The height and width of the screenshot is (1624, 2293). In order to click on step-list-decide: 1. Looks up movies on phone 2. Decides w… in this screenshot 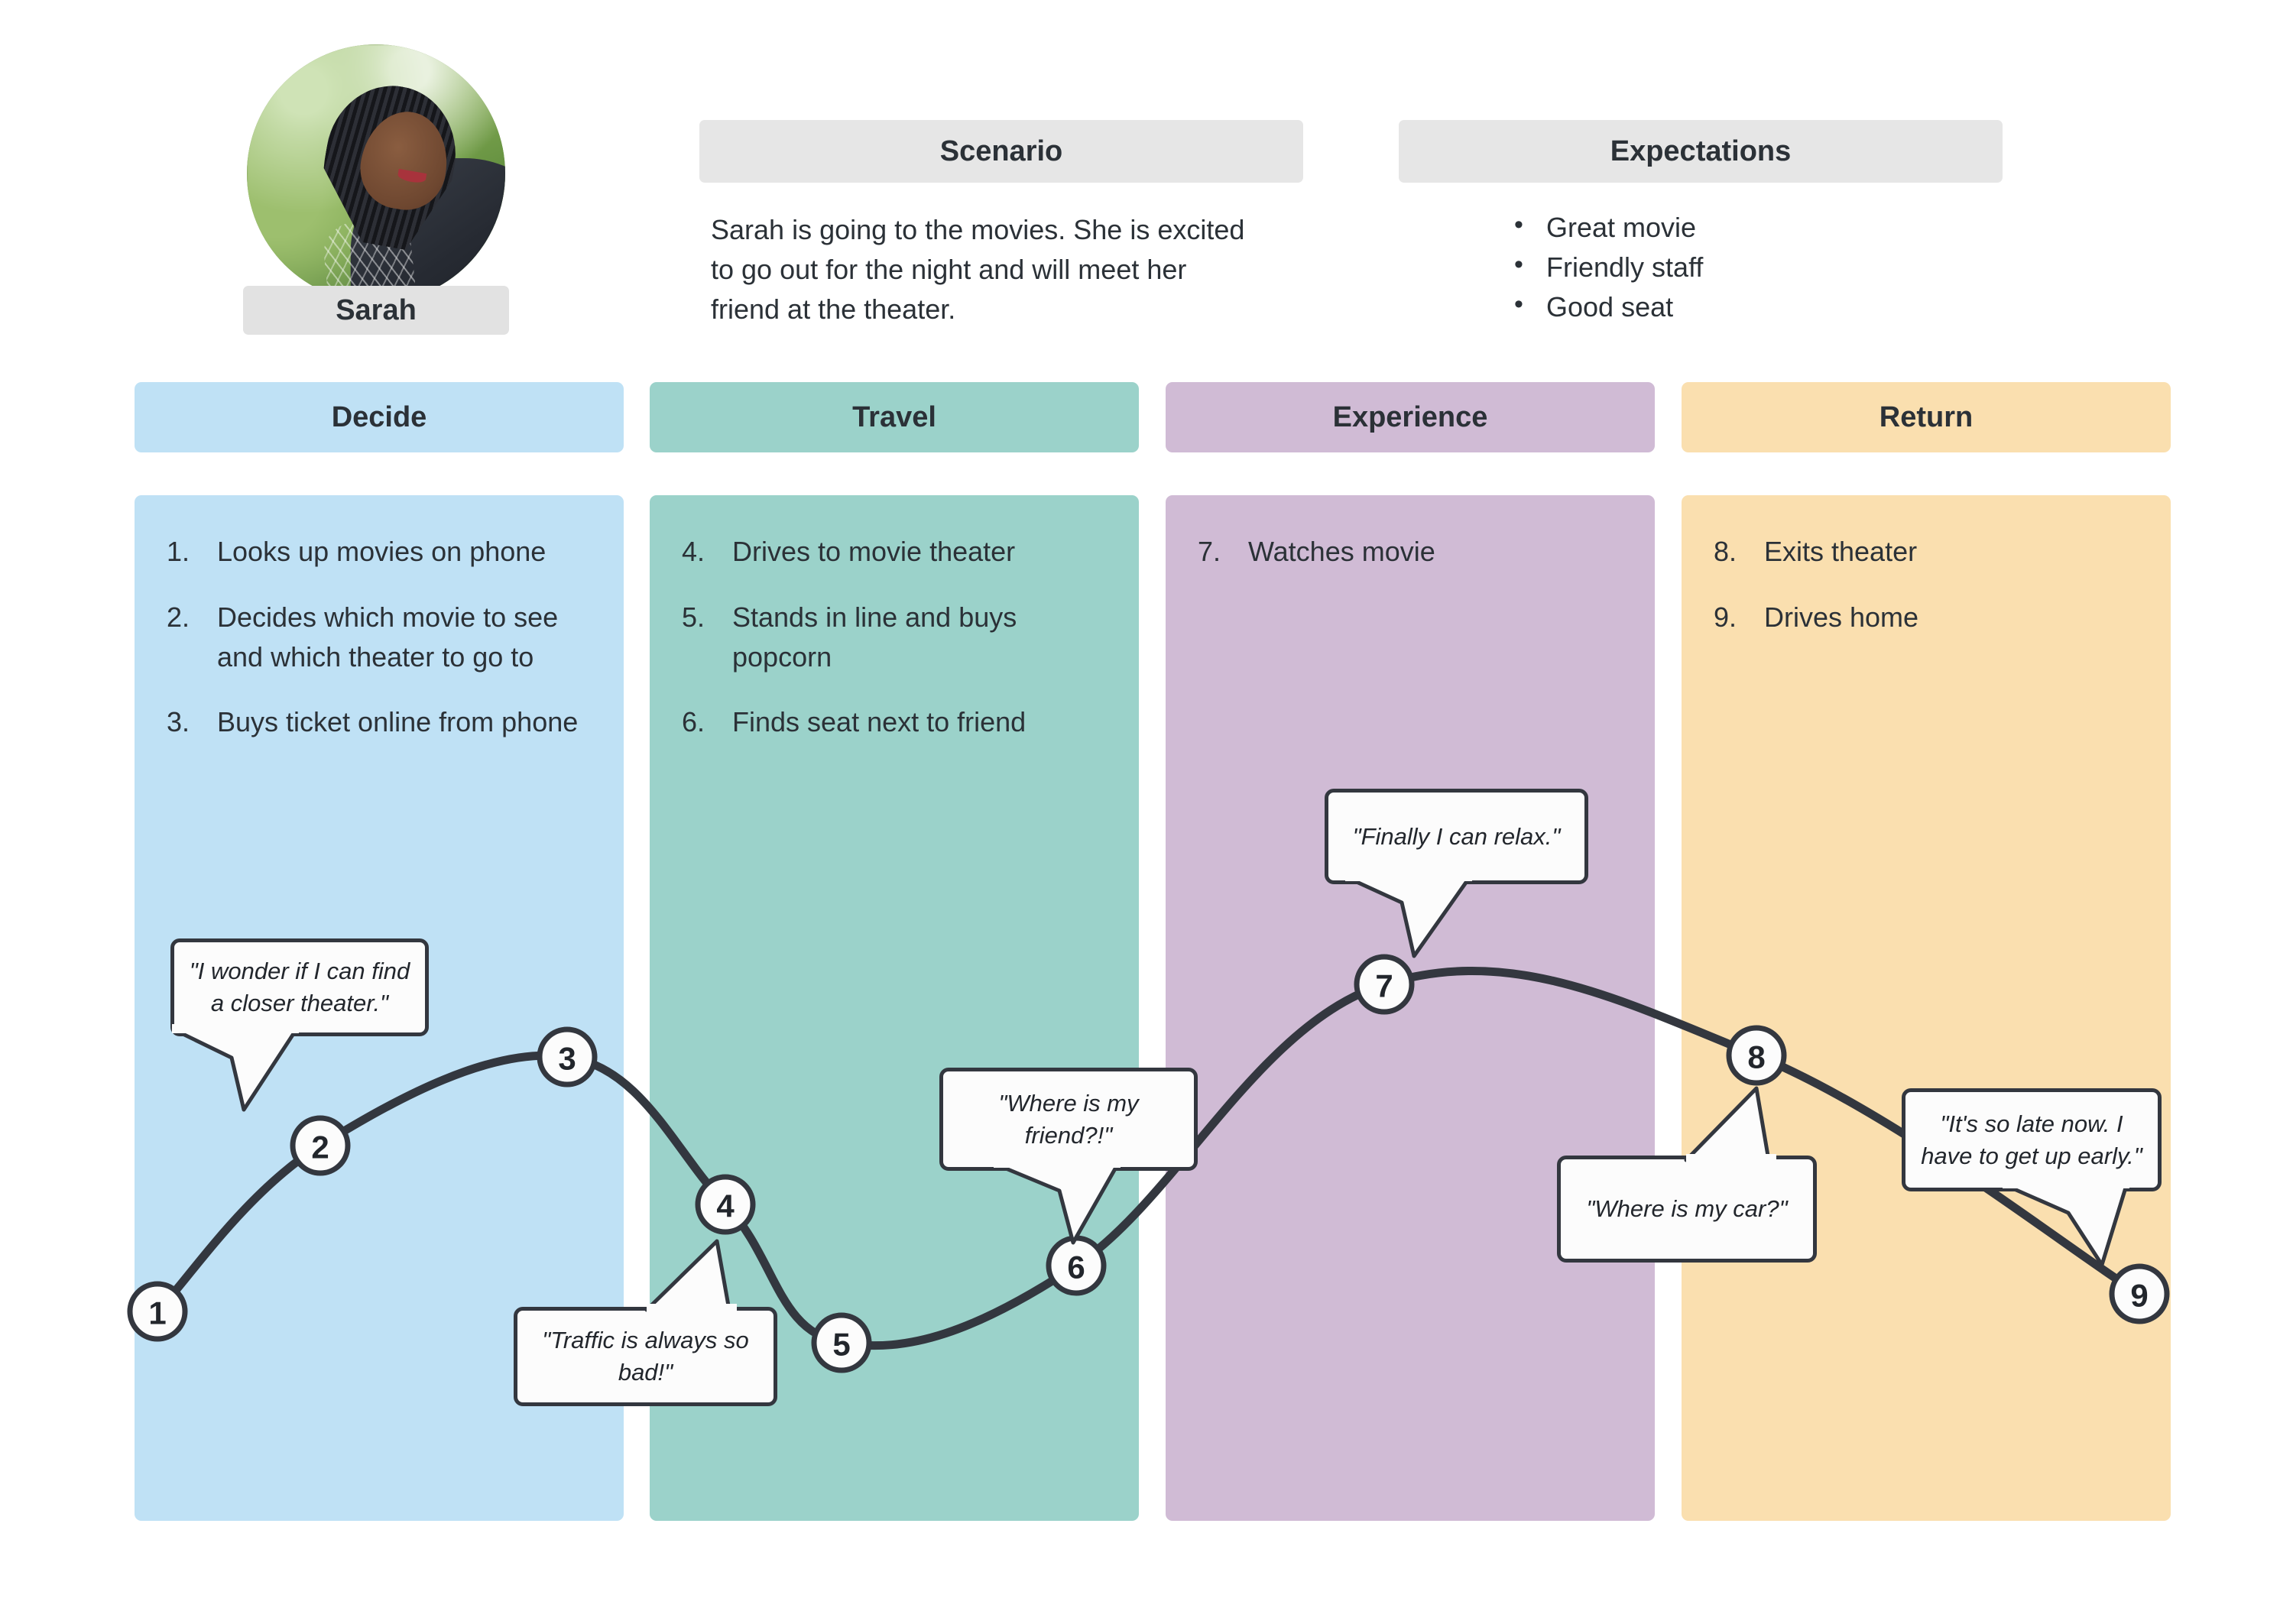, I will do `click(385, 650)`.